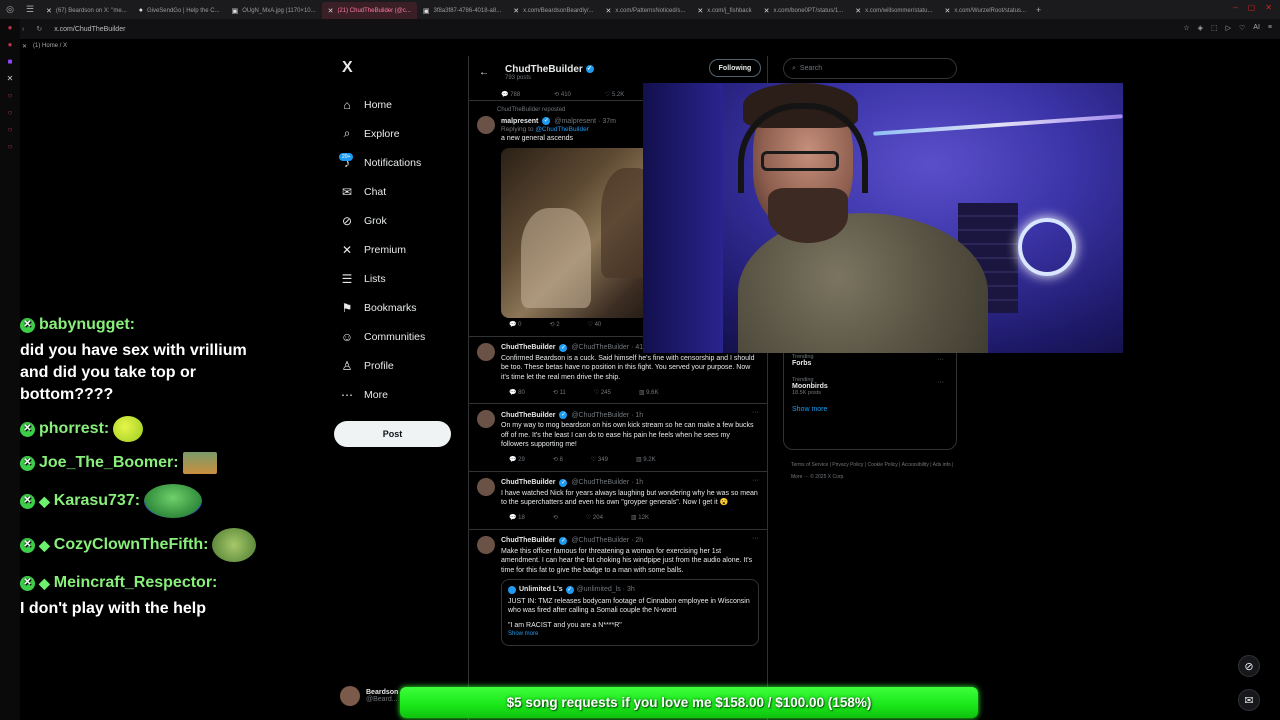 The width and height of the screenshot is (1280, 720). Describe the element at coordinates (484, 72) in the screenshot. I see `back-arrow-icon: ←` at that location.